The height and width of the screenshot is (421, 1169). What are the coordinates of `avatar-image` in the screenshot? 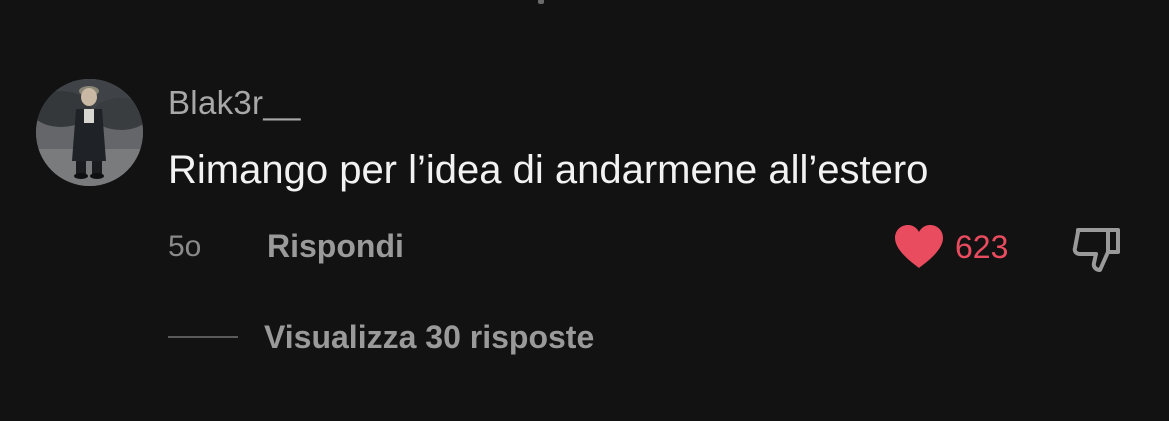 It's located at (89, 132).